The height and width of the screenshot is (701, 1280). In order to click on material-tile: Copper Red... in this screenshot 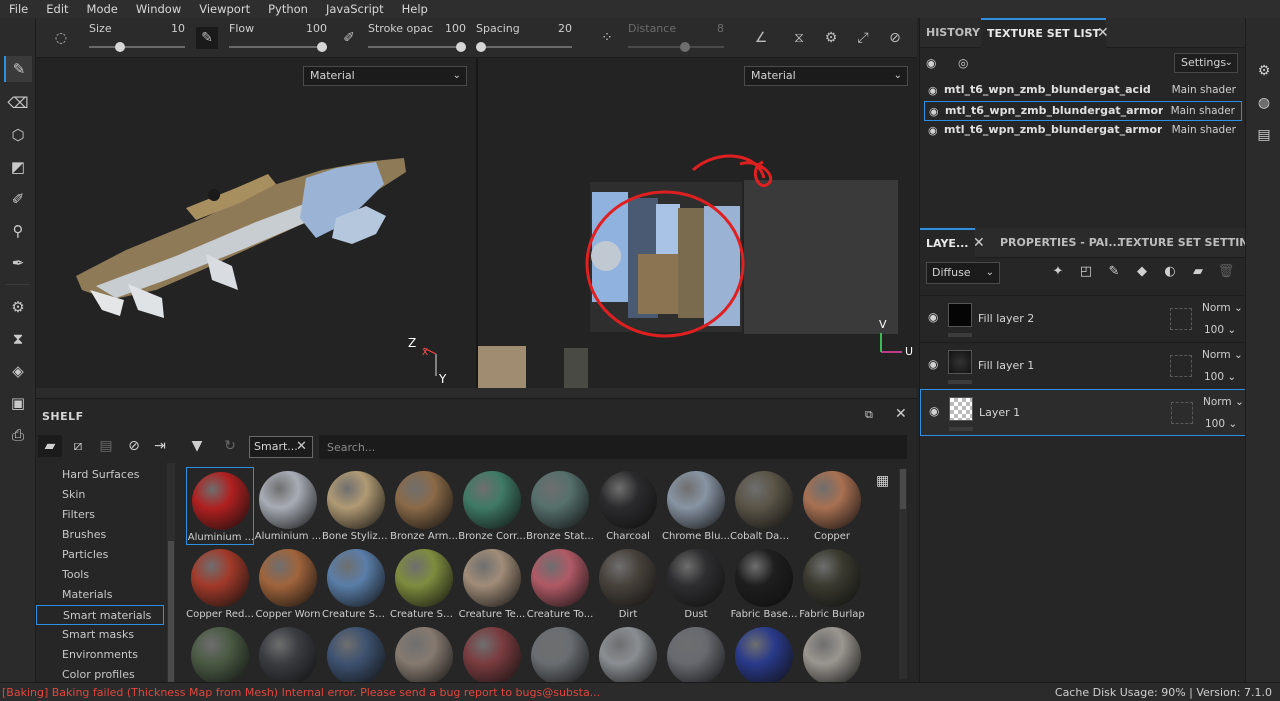, I will do `click(220, 584)`.